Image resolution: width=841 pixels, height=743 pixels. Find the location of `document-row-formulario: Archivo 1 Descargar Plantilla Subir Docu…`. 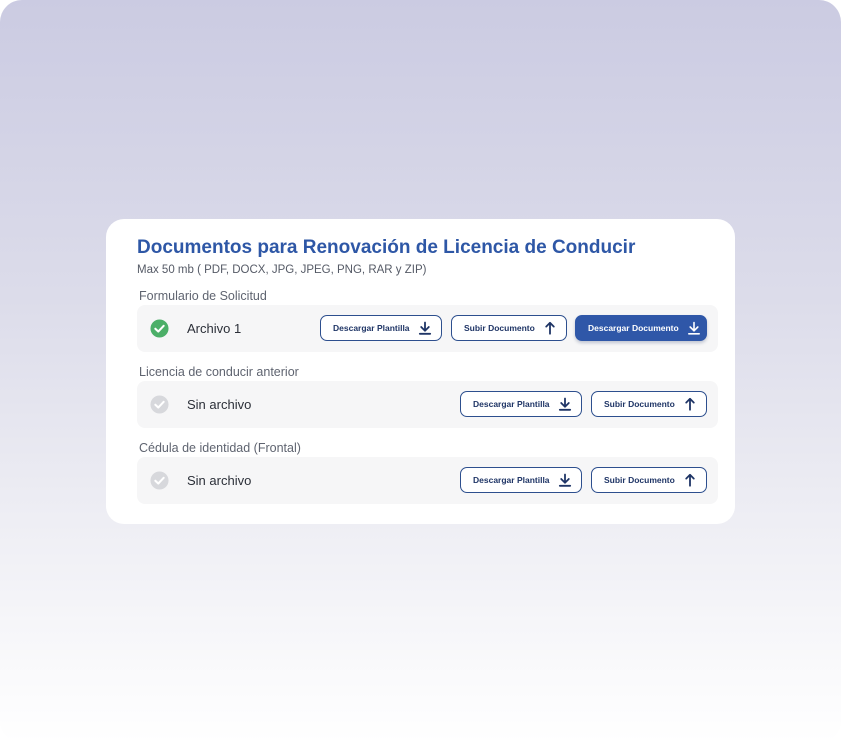

document-row-formulario: Archivo 1 Descargar Plantilla Subir Docu… is located at coordinates (427, 328).